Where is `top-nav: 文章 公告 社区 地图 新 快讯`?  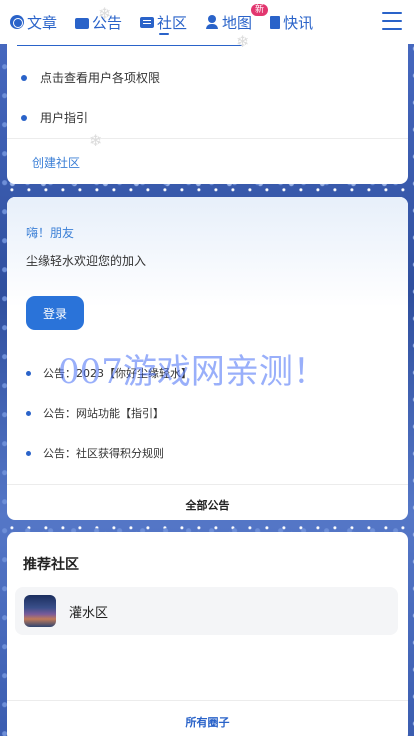
top-nav: 文章 公告 社区 地图 新 快讯 is located at coordinates (207, 22).